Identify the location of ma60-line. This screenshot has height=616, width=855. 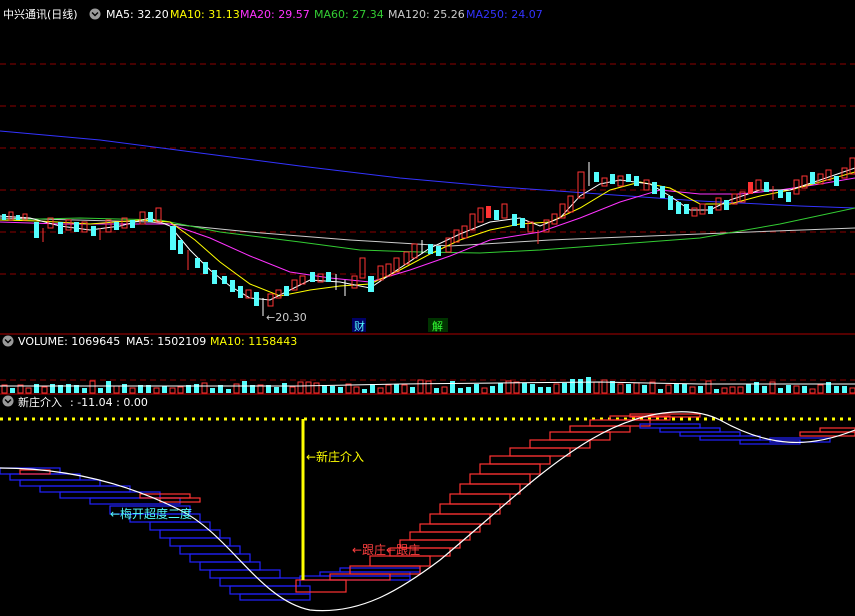
(427, 230).